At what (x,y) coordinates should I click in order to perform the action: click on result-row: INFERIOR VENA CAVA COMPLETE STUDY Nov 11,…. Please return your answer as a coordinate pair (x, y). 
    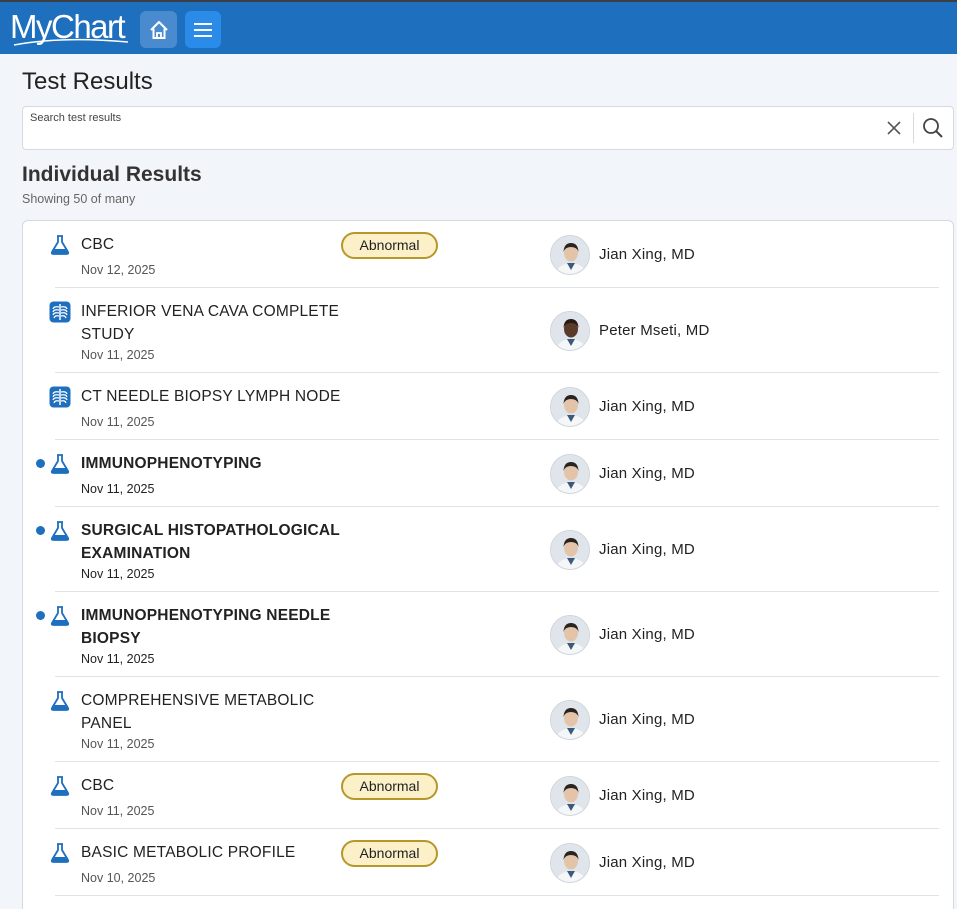
    Looking at the image, I should click on (494, 330).